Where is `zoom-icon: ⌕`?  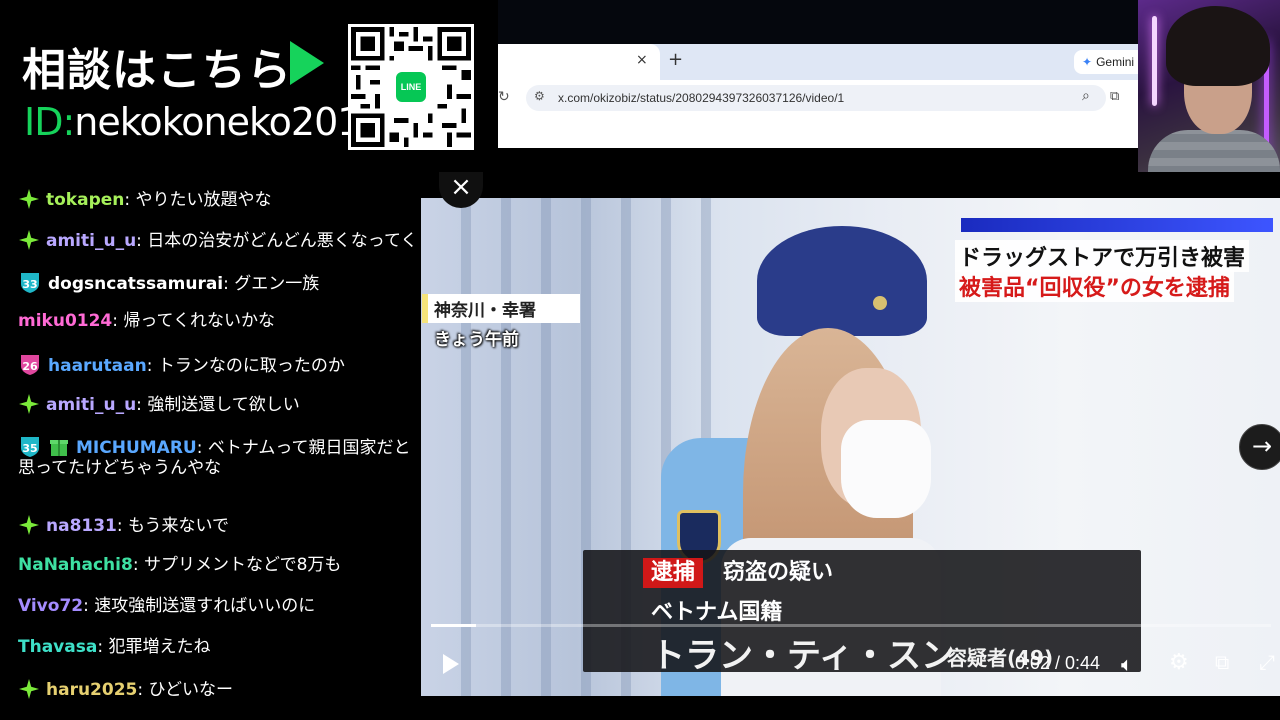 zoom-icon: ⌕ is located at coordinates (1086, 96).